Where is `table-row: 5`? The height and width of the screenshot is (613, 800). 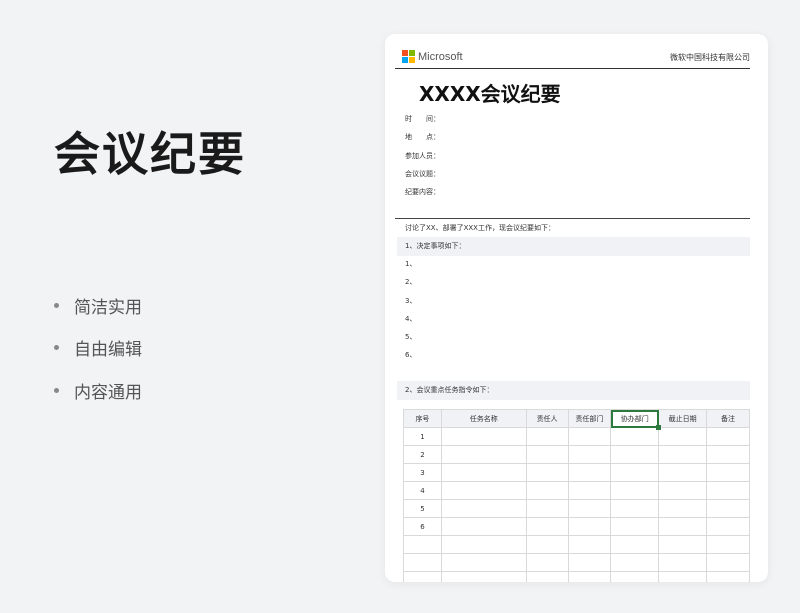 table-row: 5 is located at coordinates (576, 508).